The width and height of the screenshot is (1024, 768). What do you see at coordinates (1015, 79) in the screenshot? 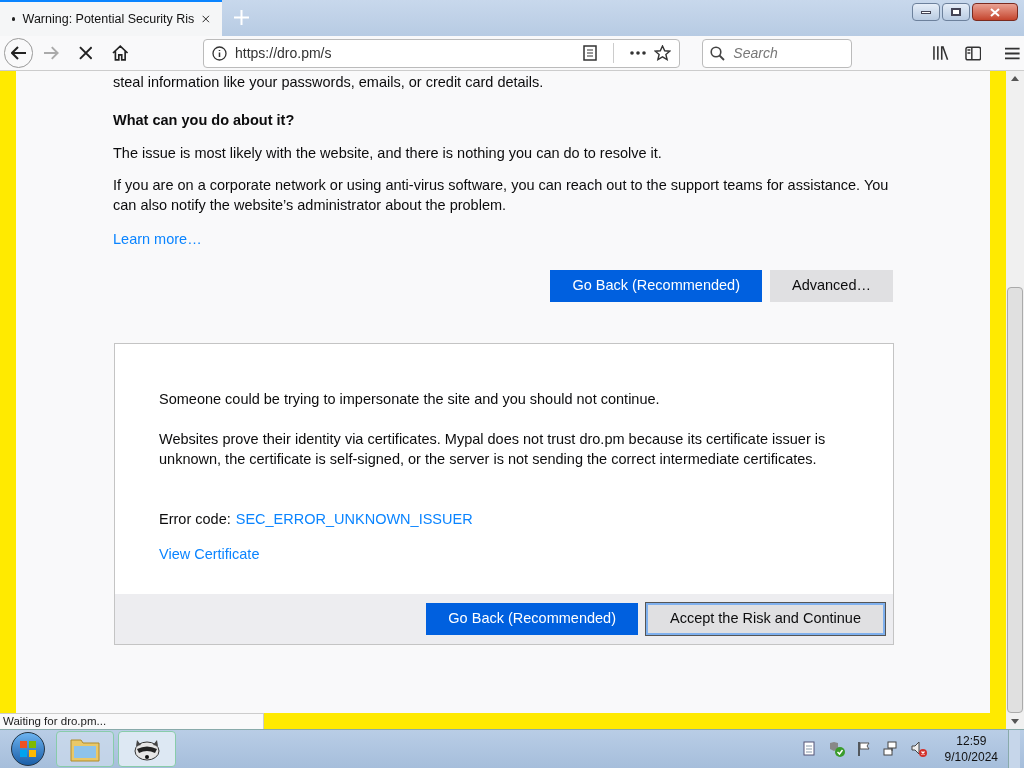
I see `scroll-up-icon` at bounding box center [1015, 79].